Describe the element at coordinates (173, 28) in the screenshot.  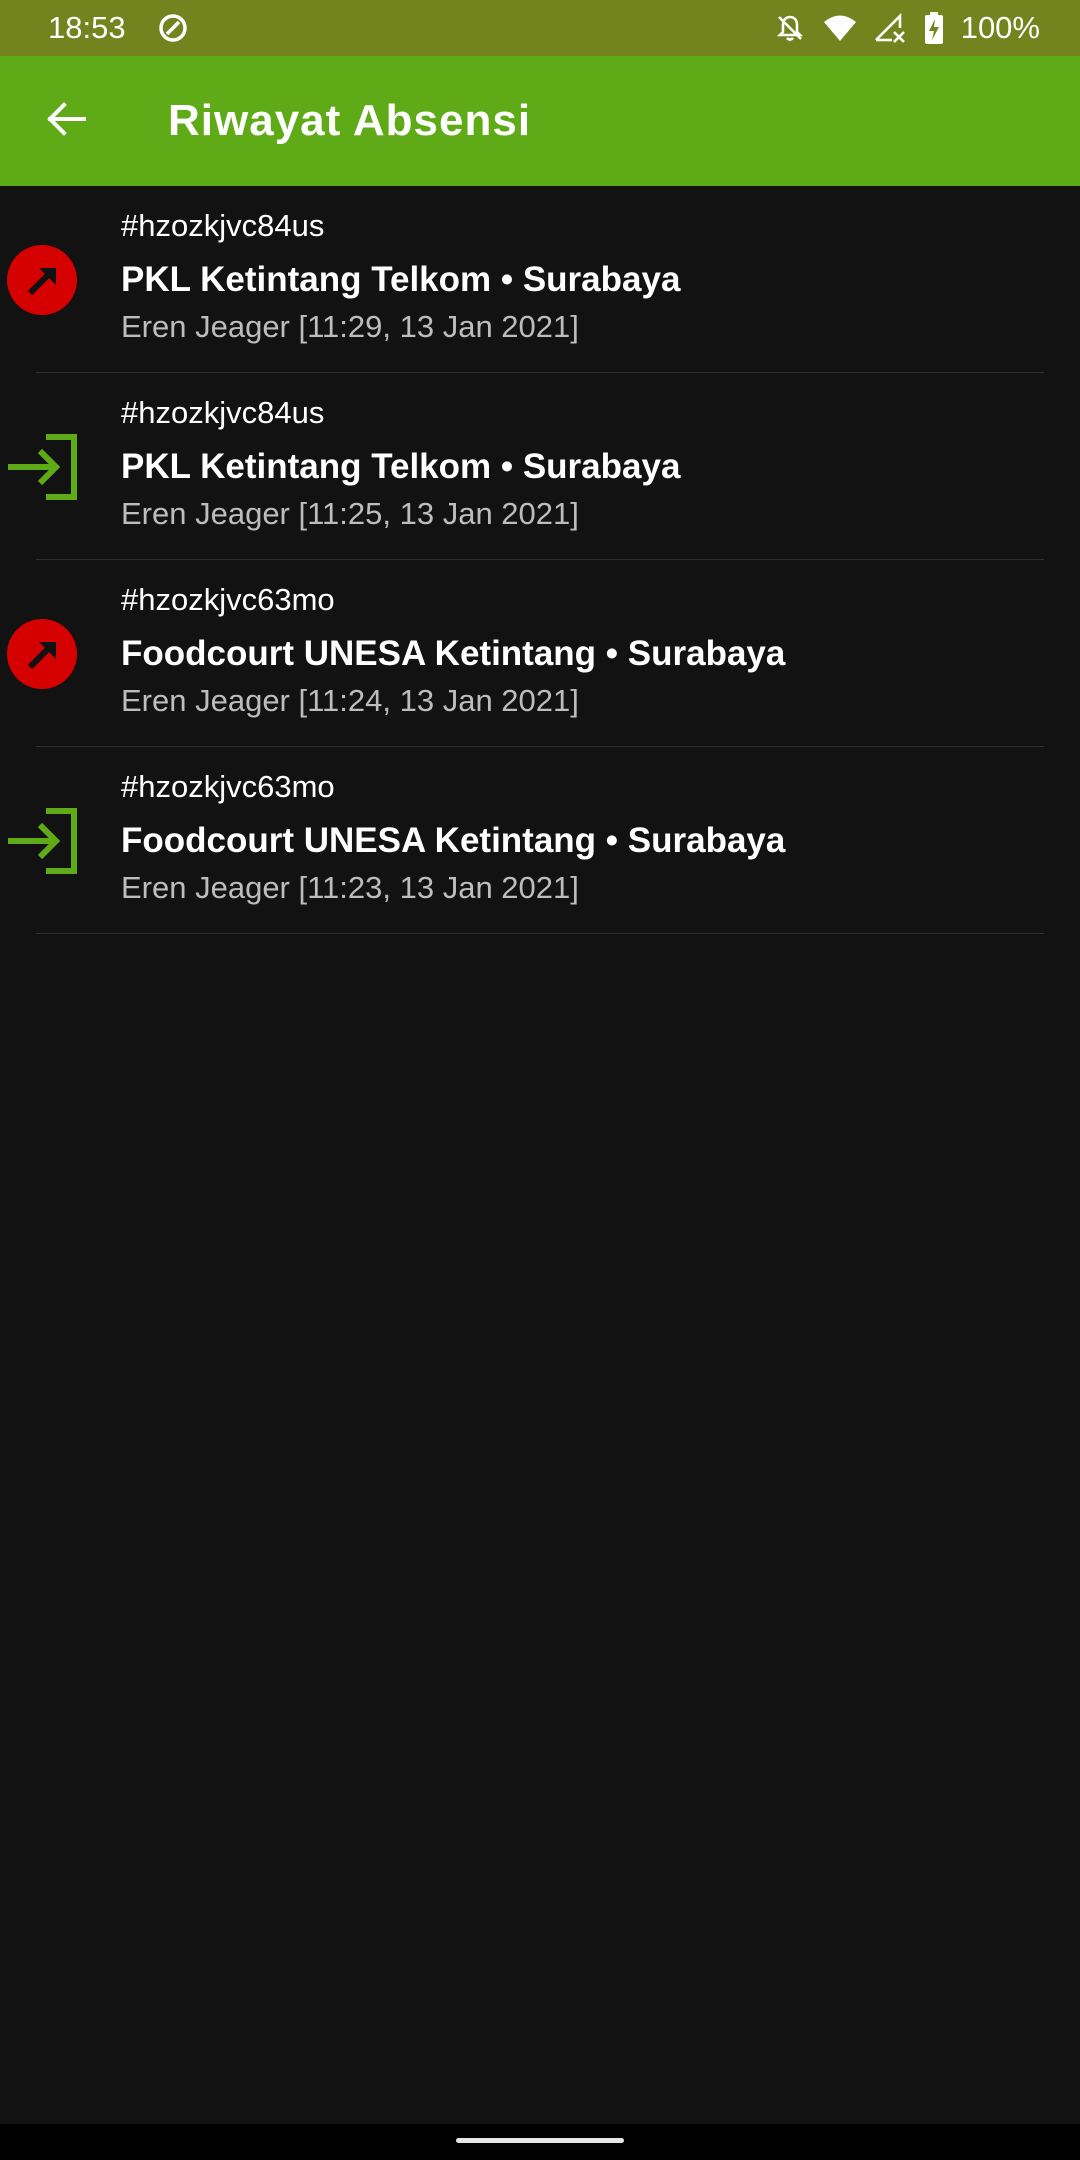
I see `data-saver-icon` at that location.